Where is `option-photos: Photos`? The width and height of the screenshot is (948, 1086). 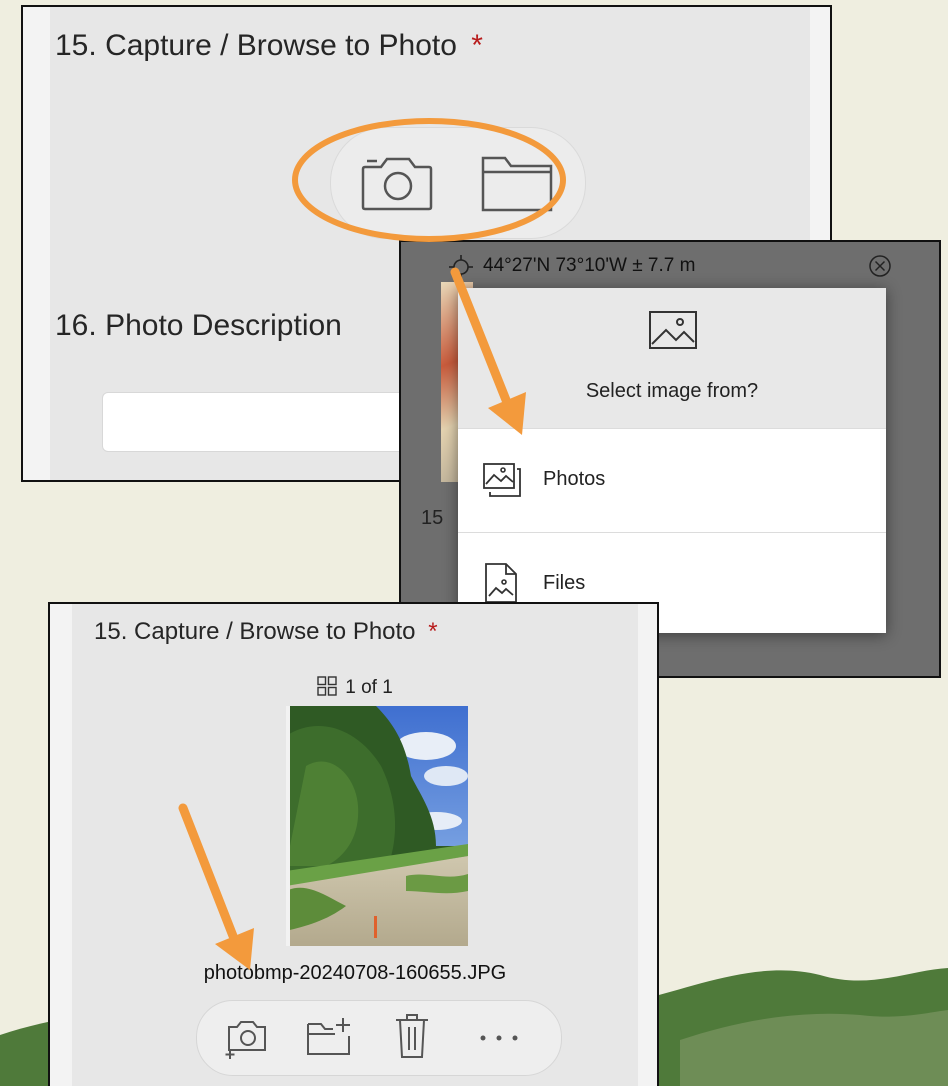 option-photos: Photos is located at coordinates (672, 480).